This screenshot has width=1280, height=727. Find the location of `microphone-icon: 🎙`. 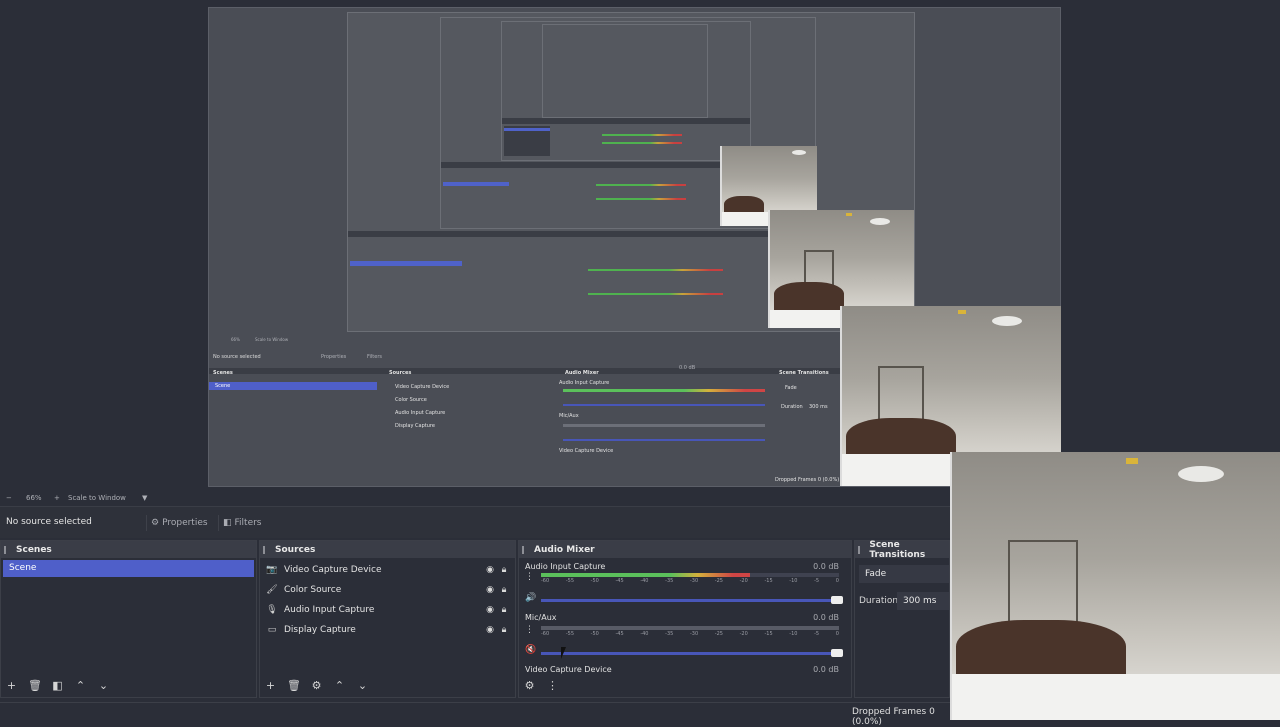

microphone-icon: 🎙 is located at coordinates (272, 610).